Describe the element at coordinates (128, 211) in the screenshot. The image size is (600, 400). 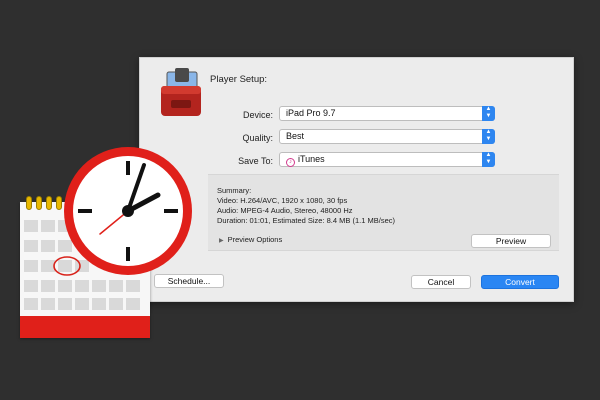
I see `clock-icon` at that location.